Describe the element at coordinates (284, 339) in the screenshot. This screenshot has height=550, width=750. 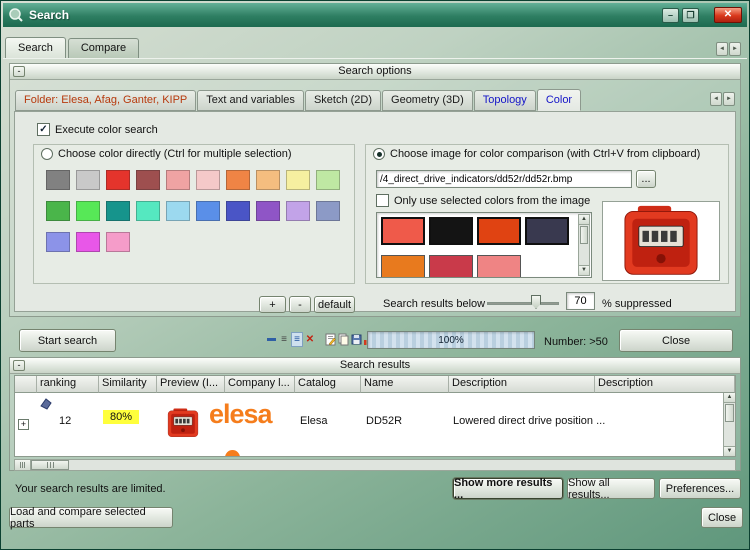
I see `list-view-icon: ≡` at that location.